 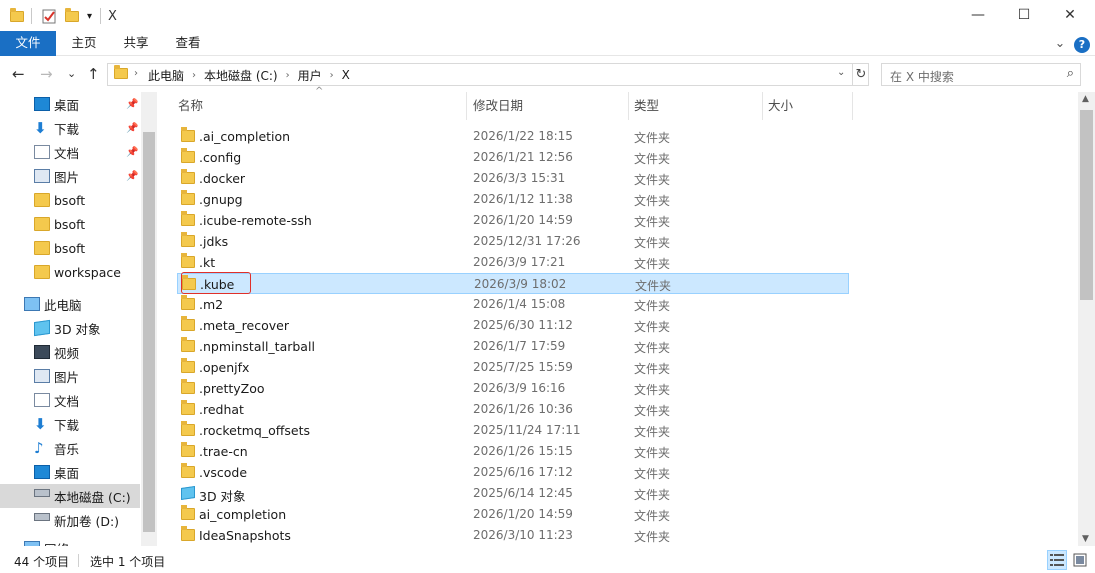 What do you see at coordinates (841, 72) in the screenshot?
I see `address-dropdown-icon: ⌄` at bounding box center [841, 72].